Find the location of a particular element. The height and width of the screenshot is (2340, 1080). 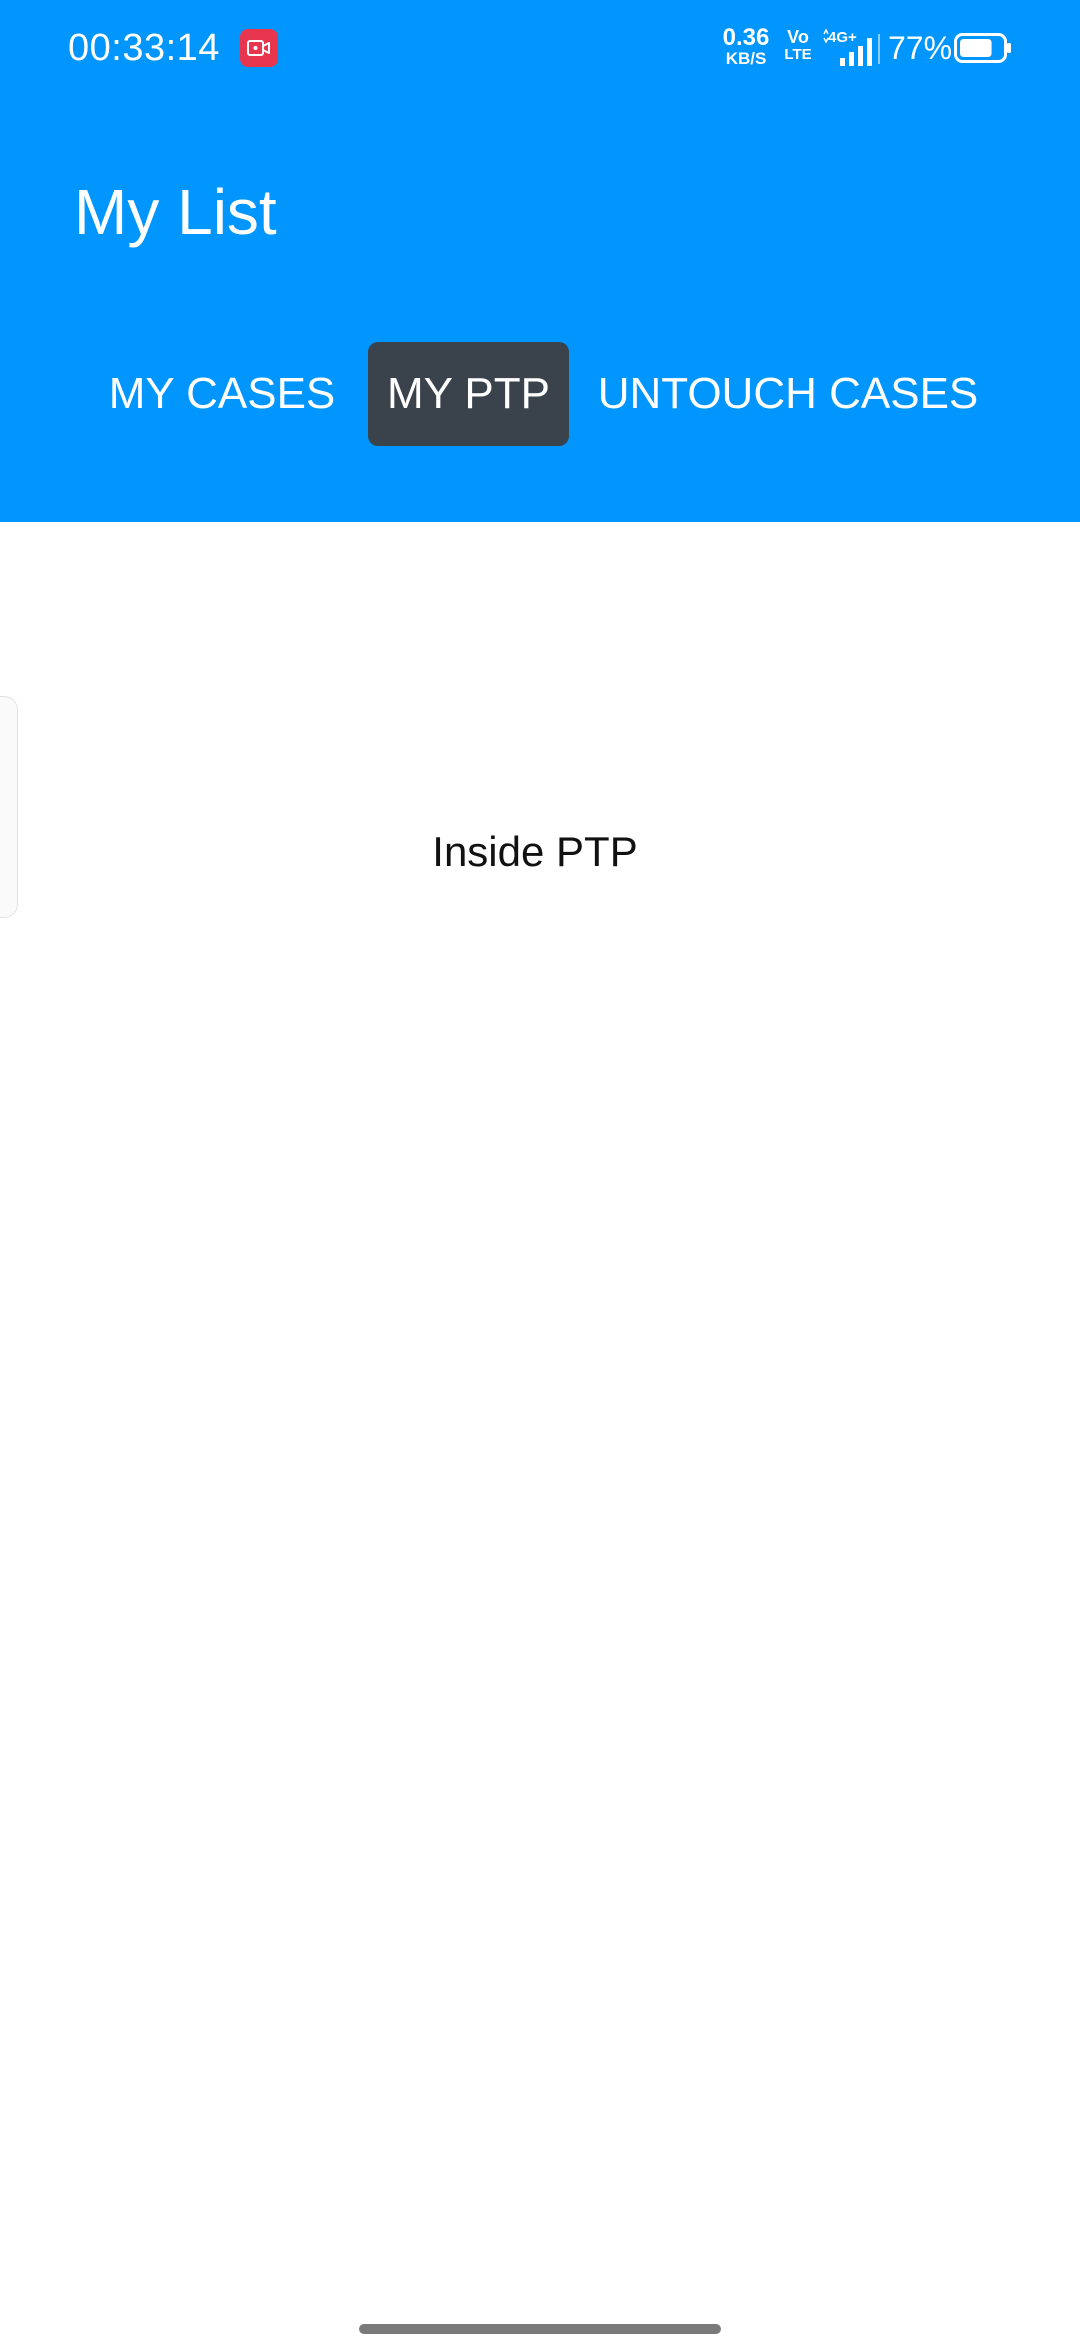

content-message: Inside PTP is located at coordinates (535, 851).